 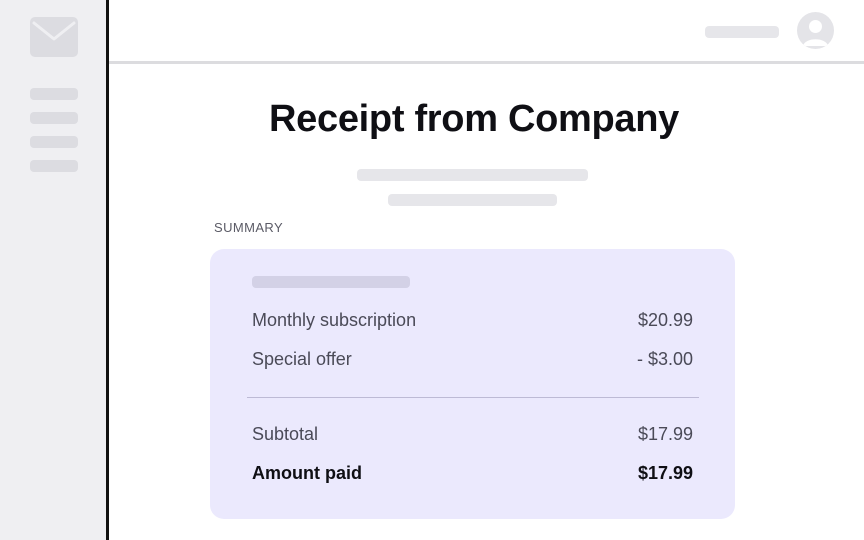 I want to click on user-avatar-icon, so click(x=815, y=30).